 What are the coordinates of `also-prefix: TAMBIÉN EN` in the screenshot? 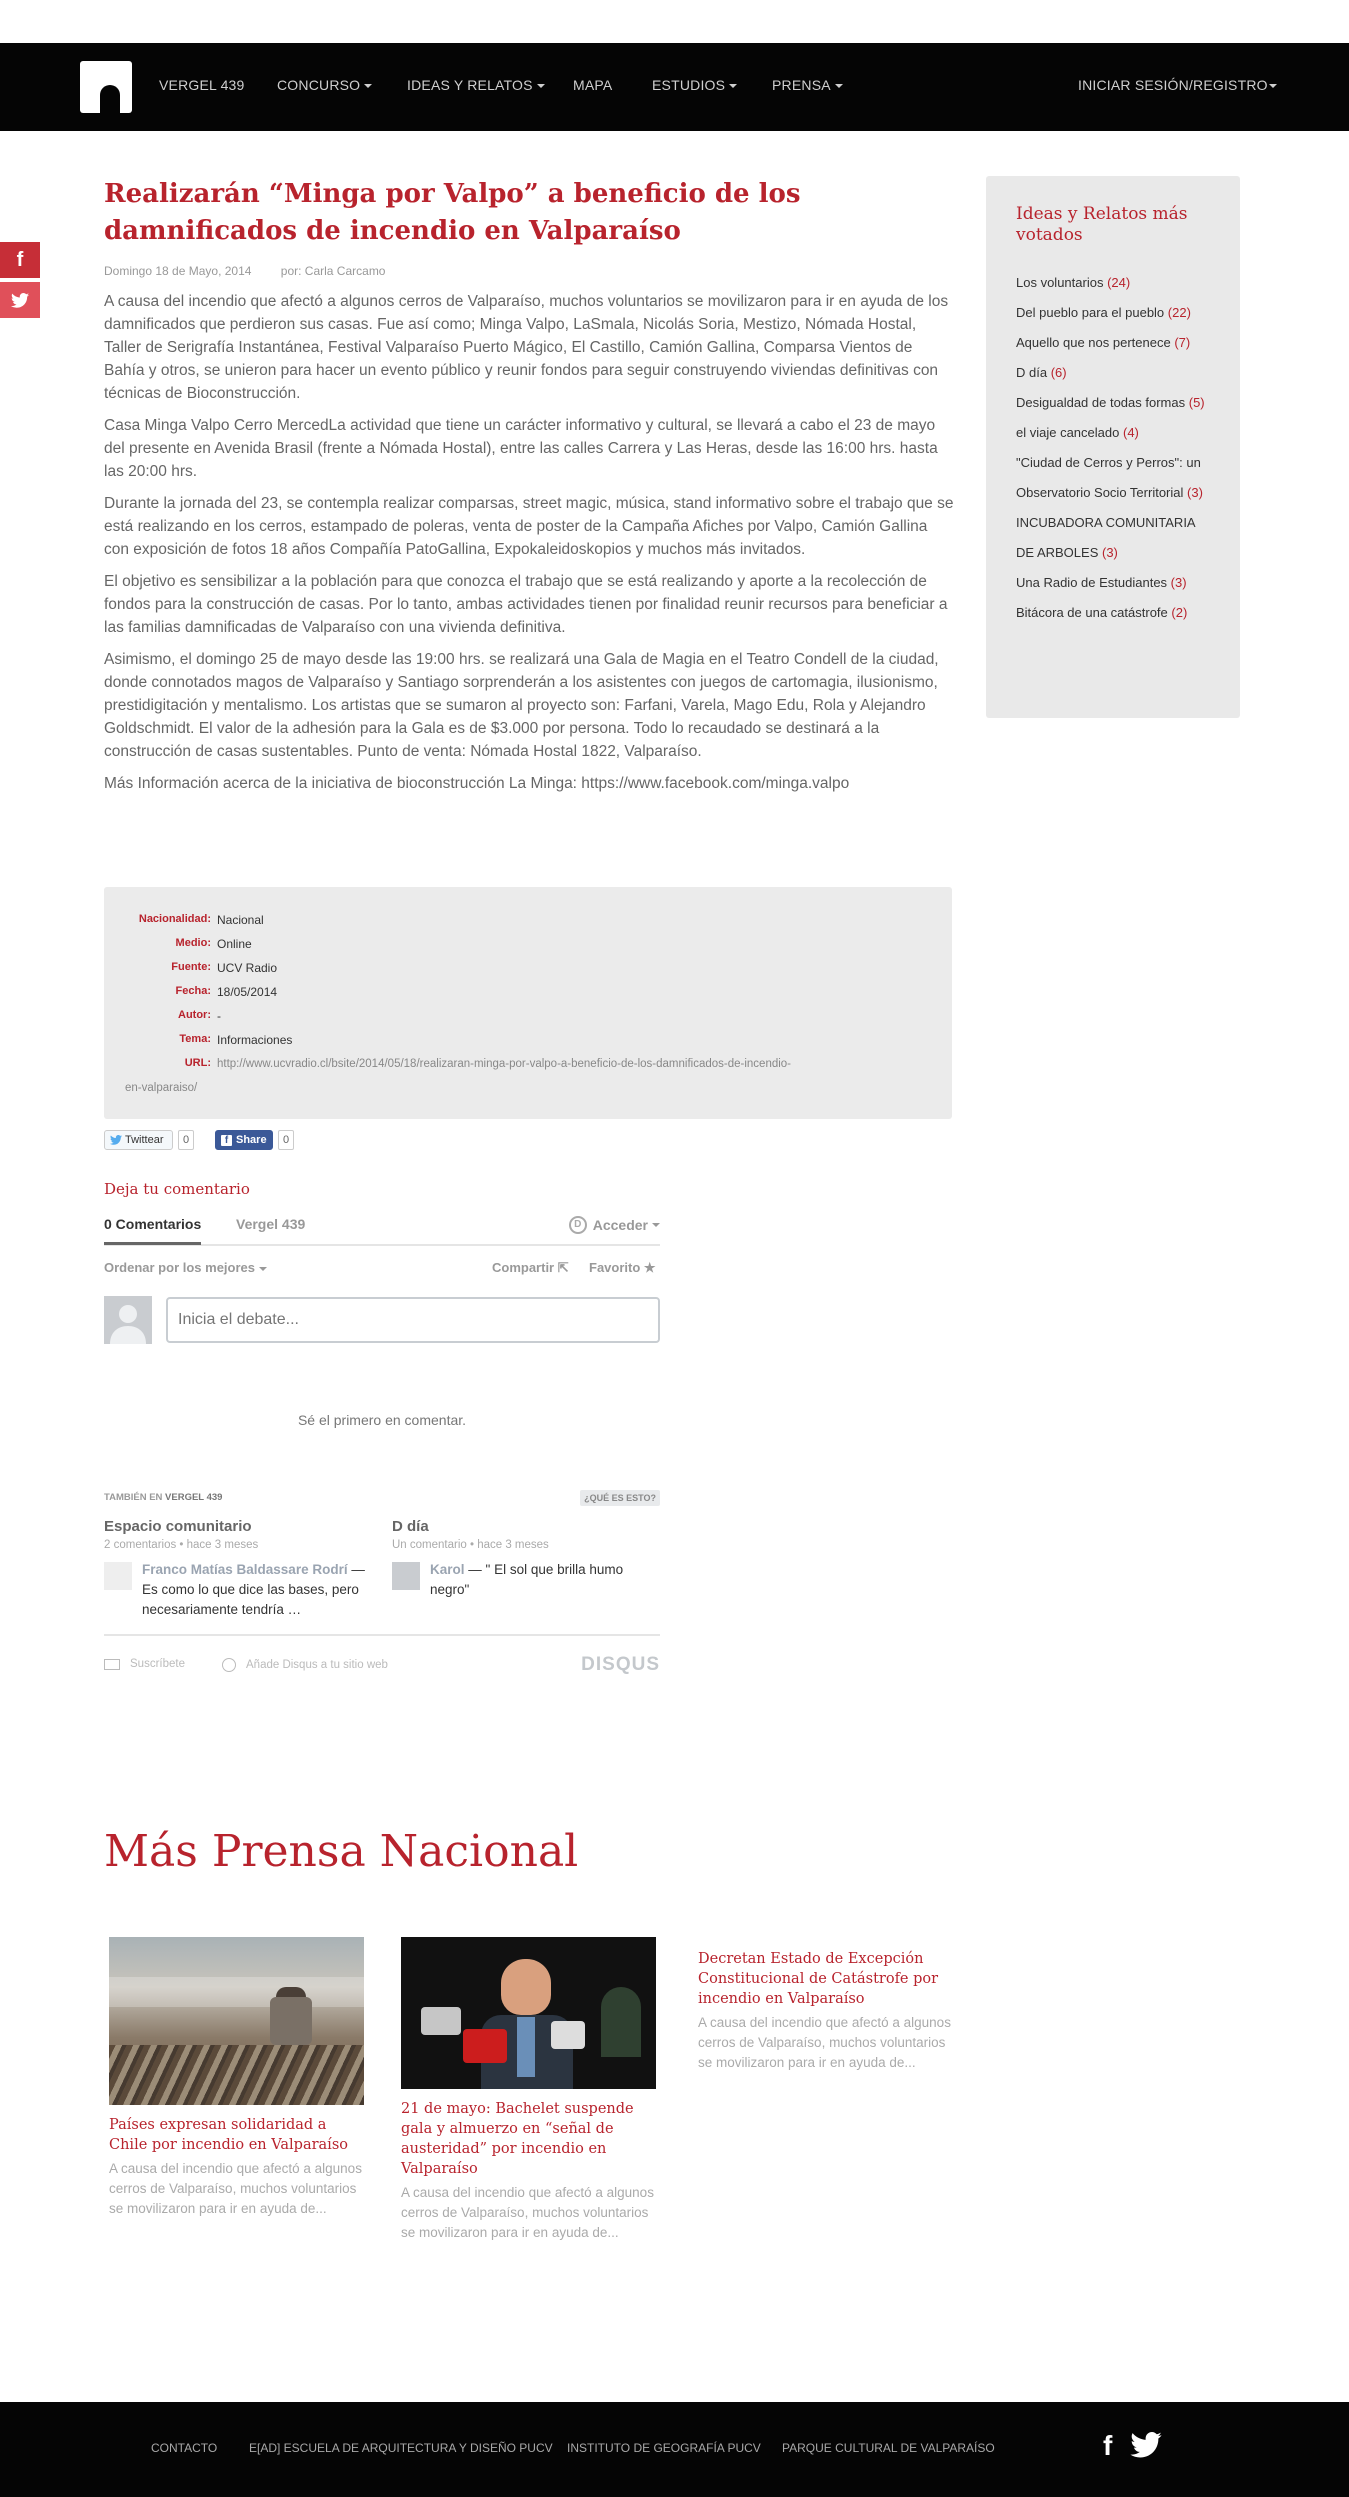 It's located at (133, 1497).